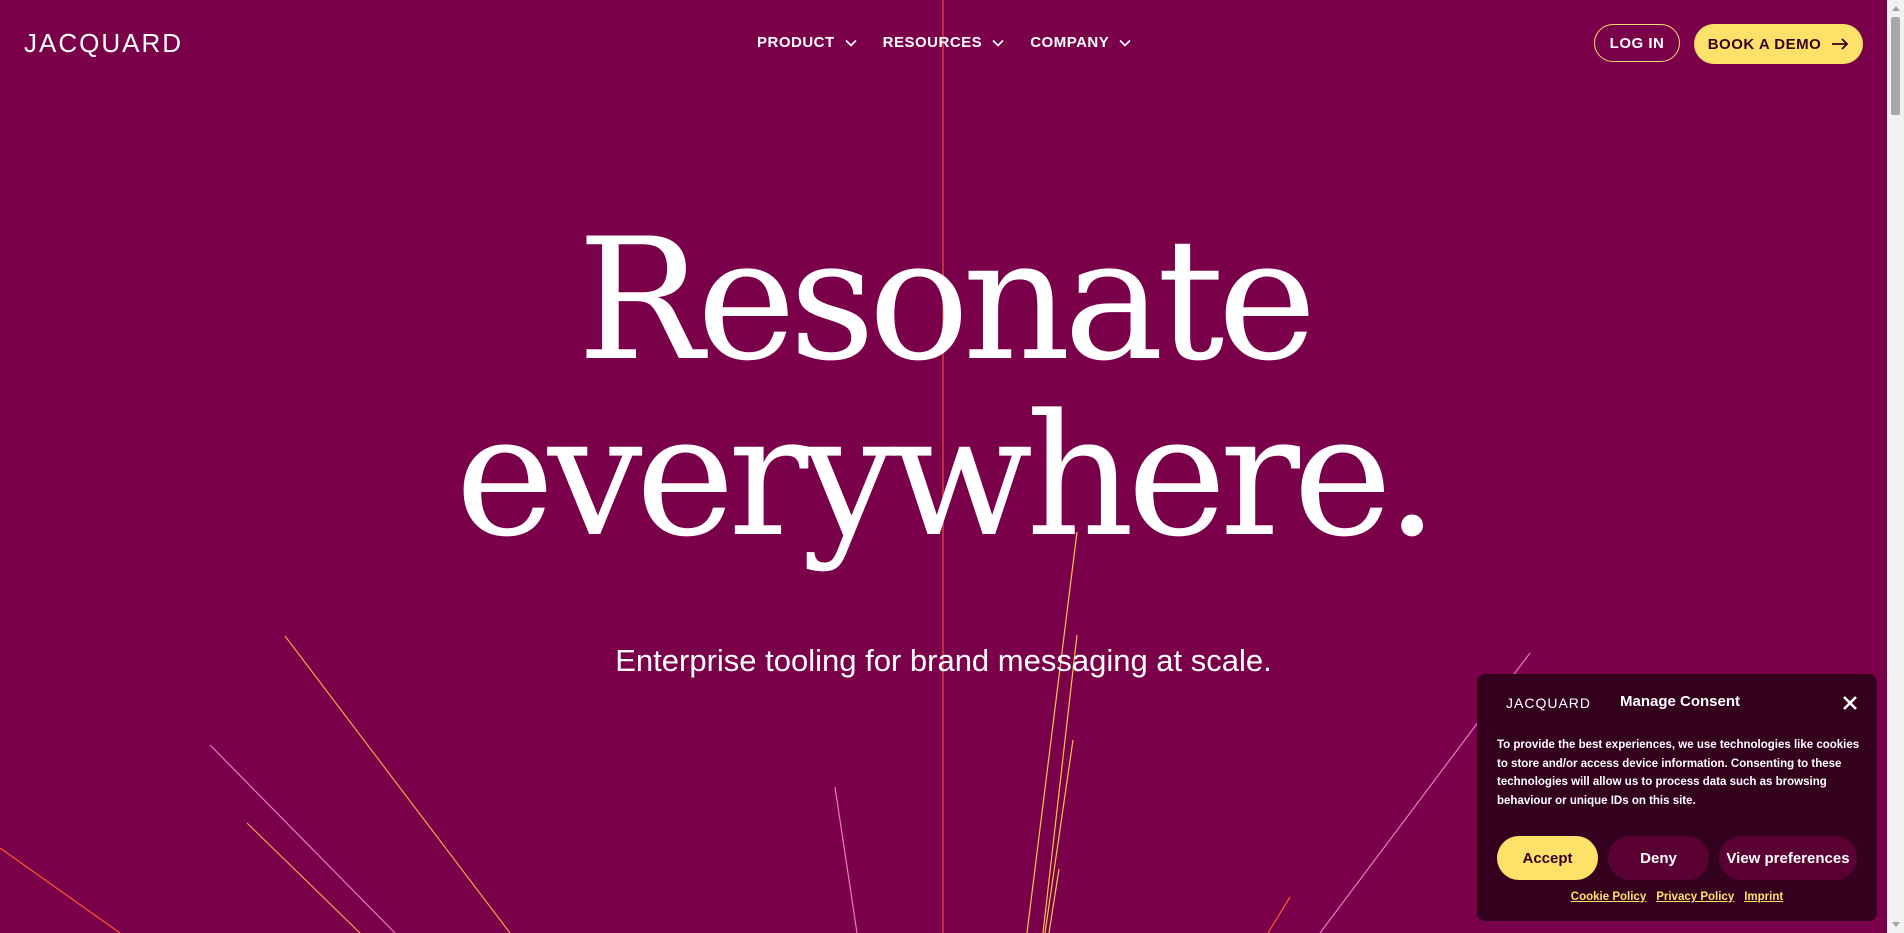 The width and height of the screenshot is (1904, 933). Describe the element at coordinates (1840, 44) in the screenshot. I see `arrow-right-icon` at that location.